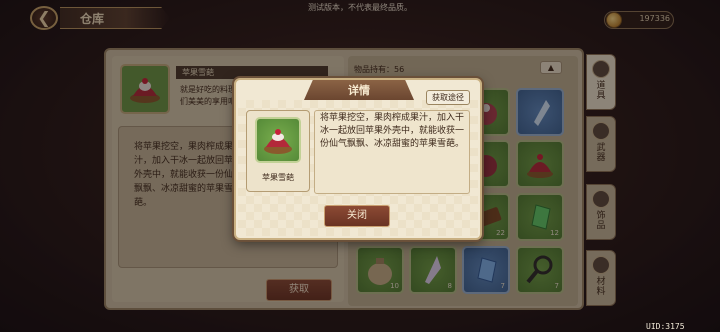 This screenshot has width=720, height=332. What do you see at coordinates (665, 326) in the screenshot?
I see `uid-label: UID:3175` at bounding box center [665, 326].